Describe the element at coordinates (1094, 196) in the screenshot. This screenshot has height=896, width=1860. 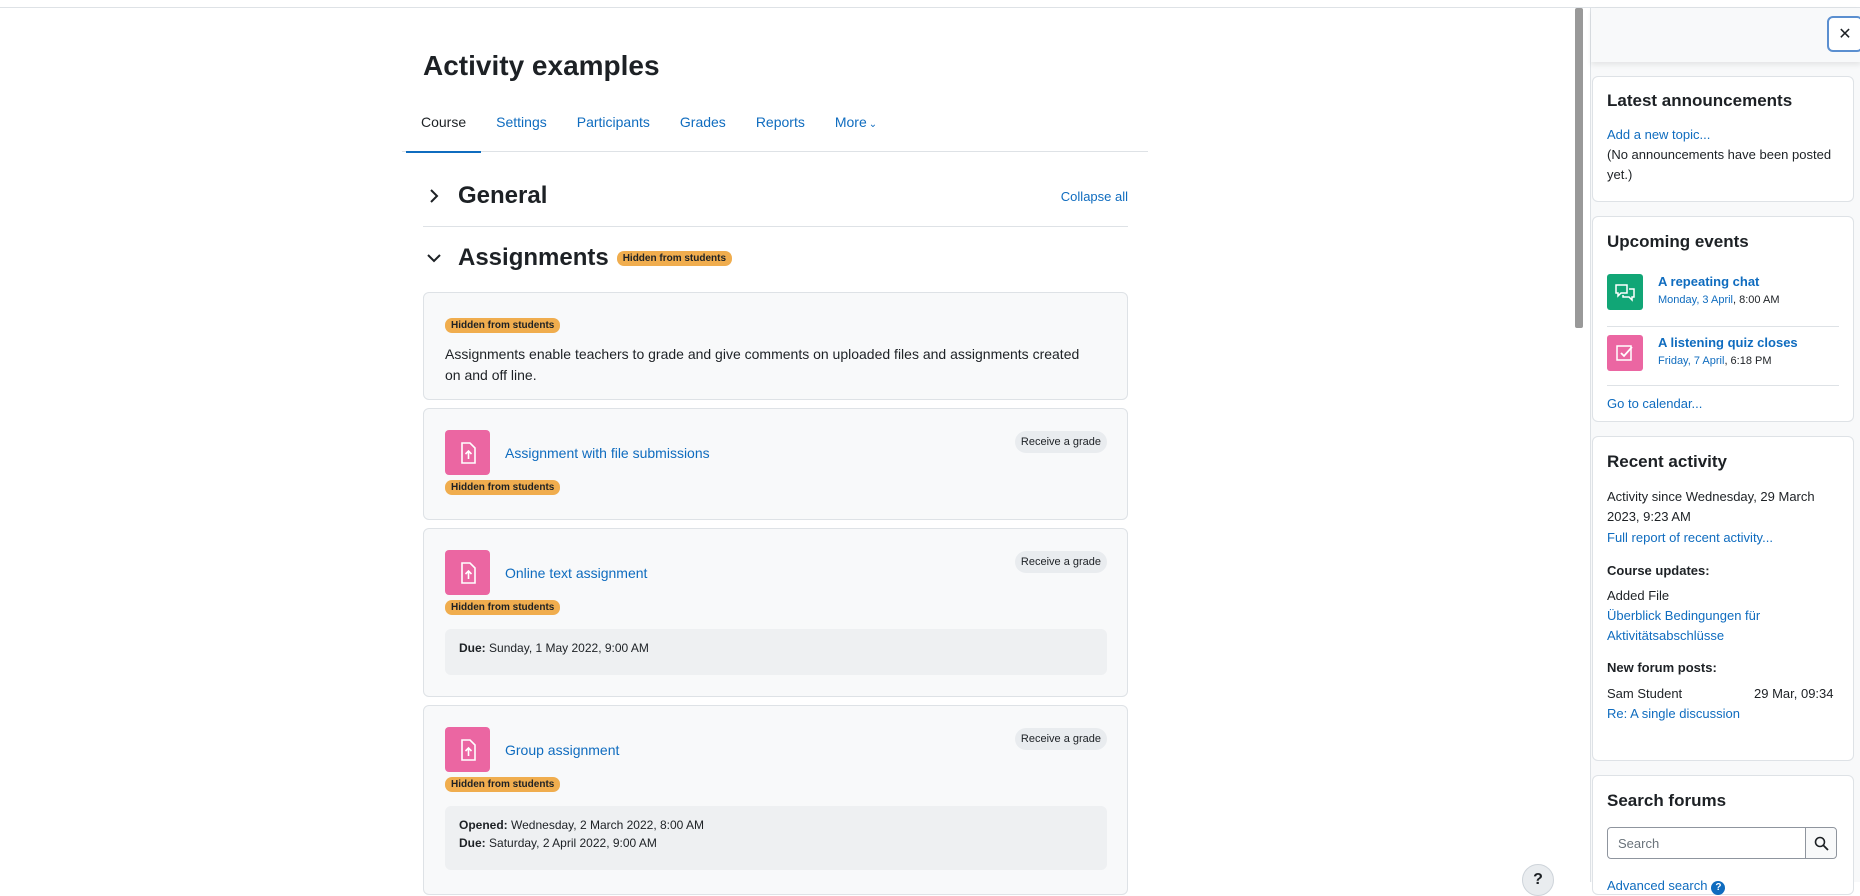
I see `collapse-all-link: Collapse all` at that location.